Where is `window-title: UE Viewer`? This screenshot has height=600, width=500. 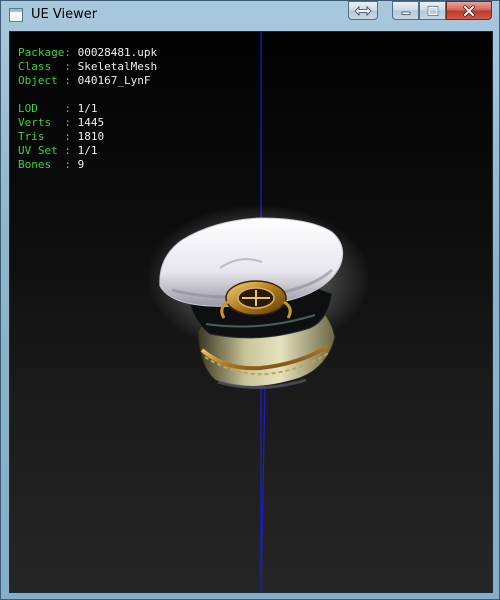
window-title: UE Viewer is located at coordinates (64, 14).